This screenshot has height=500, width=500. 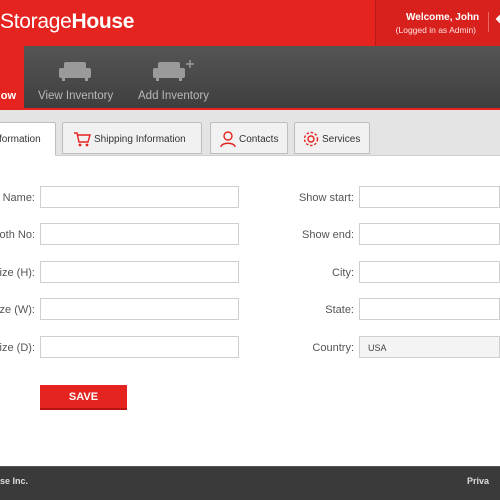 I want to click on state-input, so click(x=429, y=309).